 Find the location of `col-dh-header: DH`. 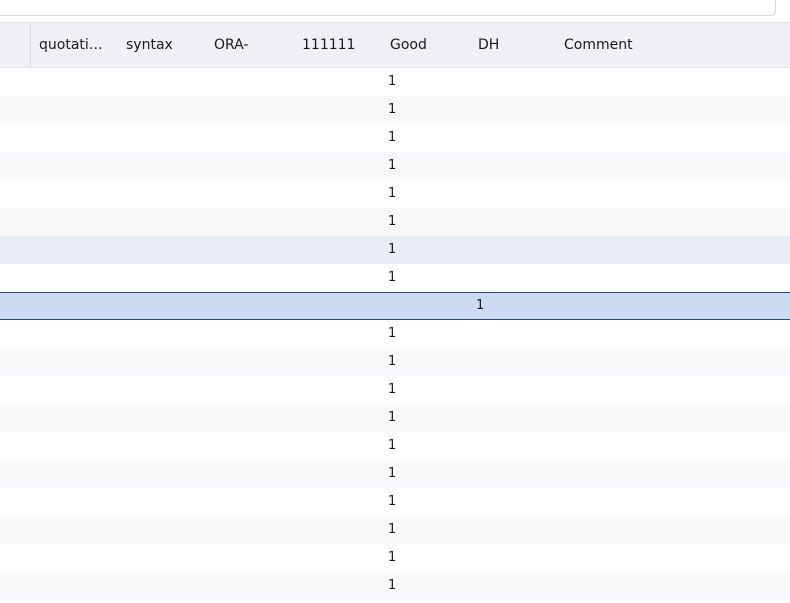

col-dh-header: DH is located at coordinates (513, 45).